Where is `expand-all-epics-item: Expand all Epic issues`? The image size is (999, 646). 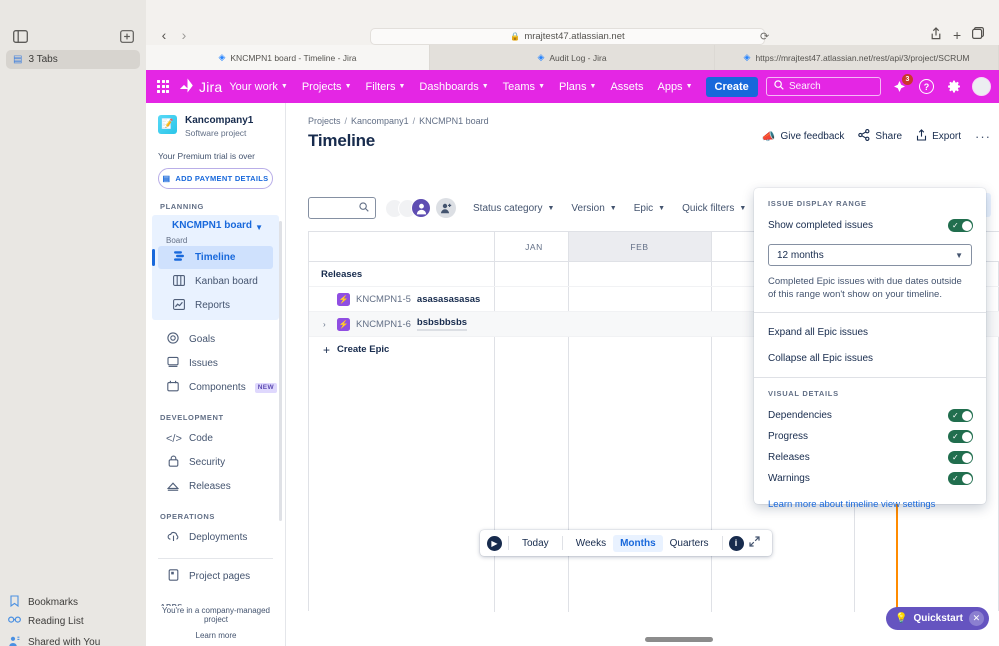
expand-all-epics-item: Expand all Epic issues is located at coordinates (870, 332).